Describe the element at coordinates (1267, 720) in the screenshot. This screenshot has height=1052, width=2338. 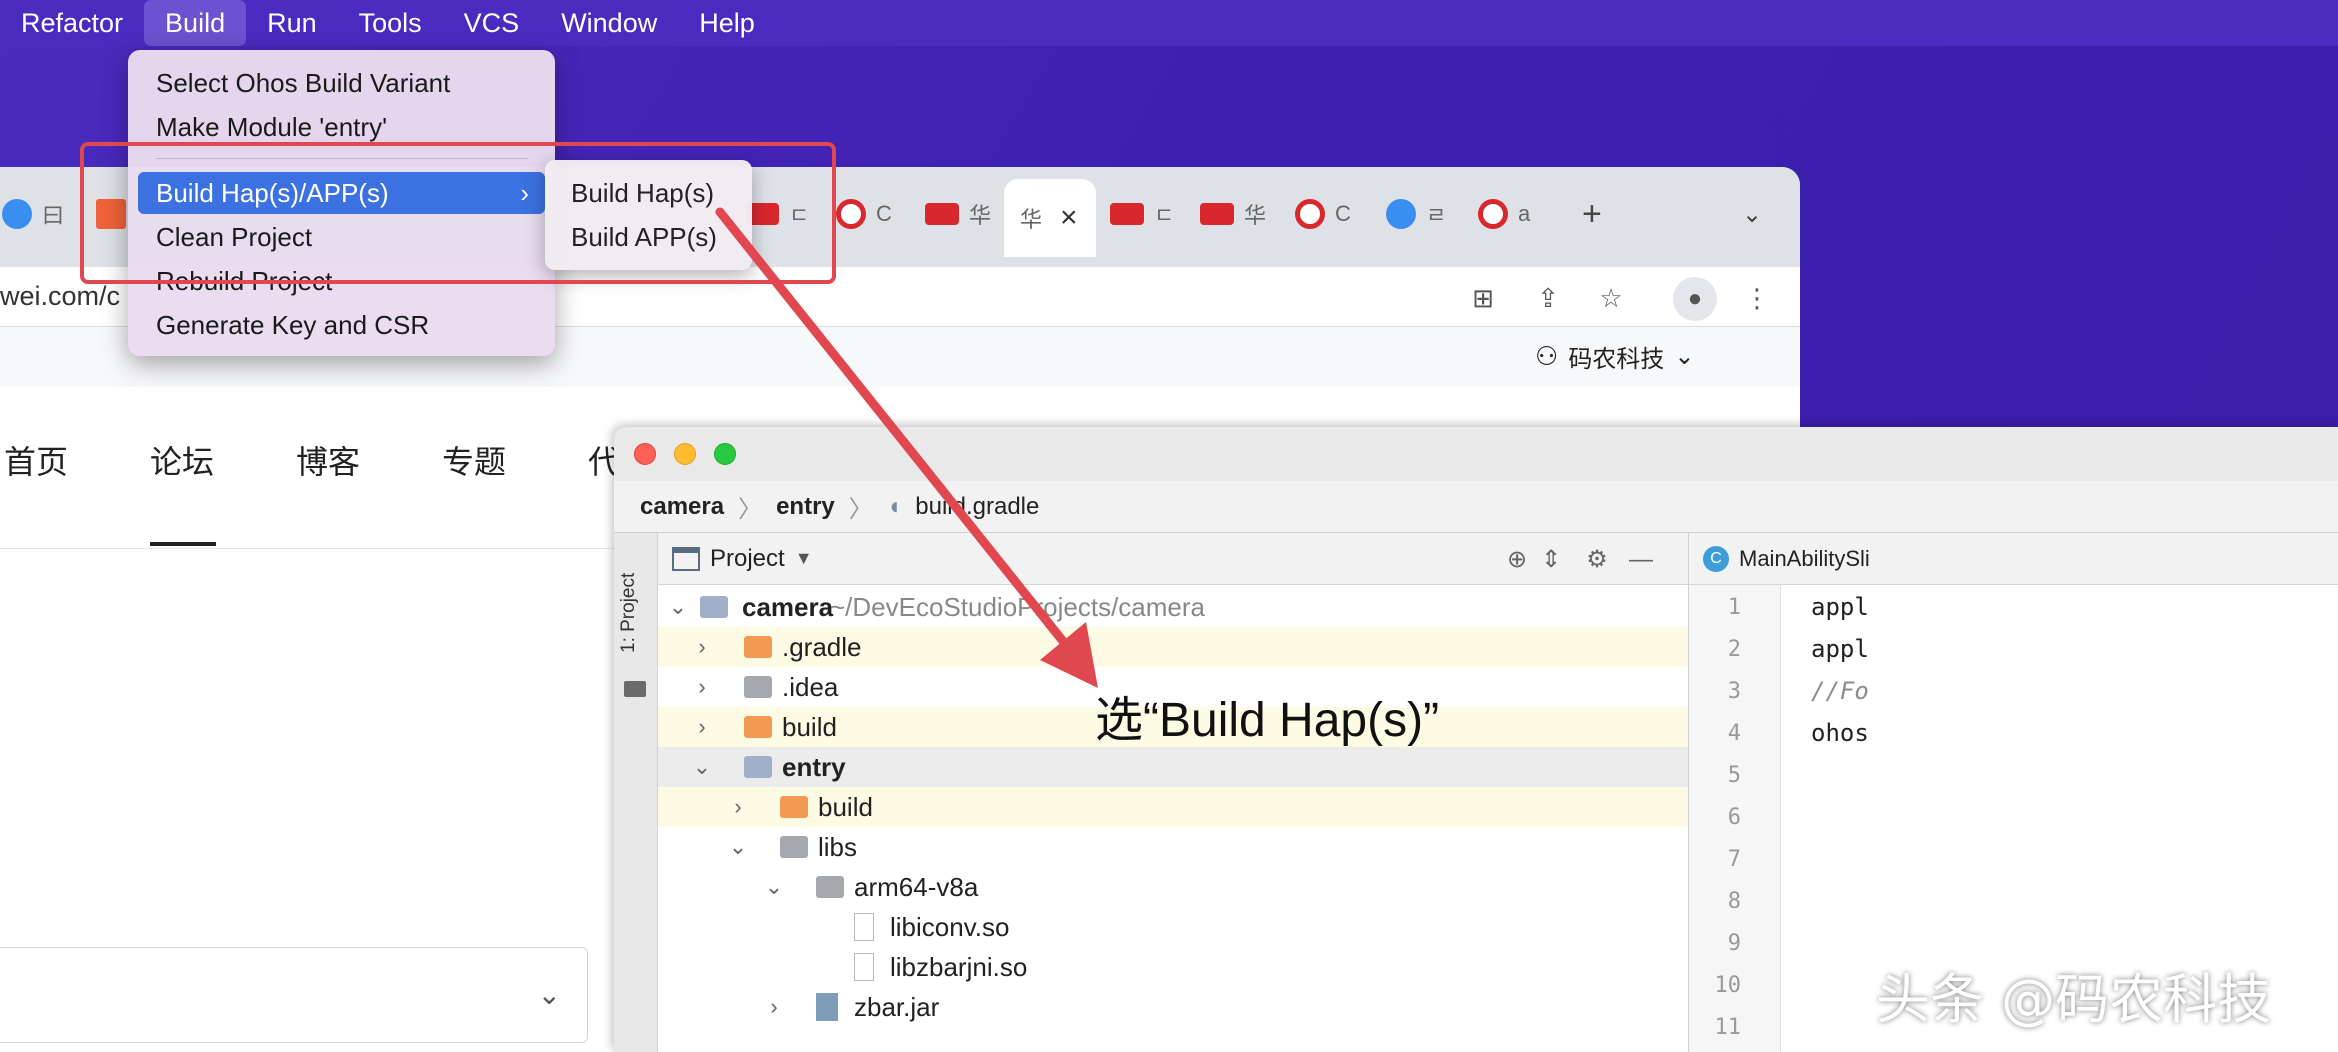
I see `annotation-text: 选“Build Hap(s)”` at that location.